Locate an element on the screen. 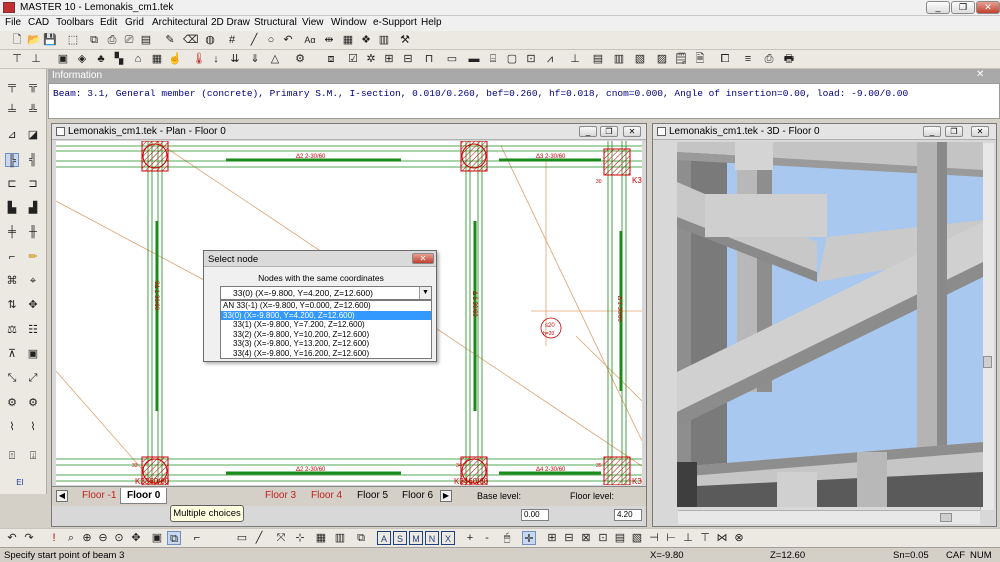  footing-left-icon: ╪ is located at coordinates (12, 232).